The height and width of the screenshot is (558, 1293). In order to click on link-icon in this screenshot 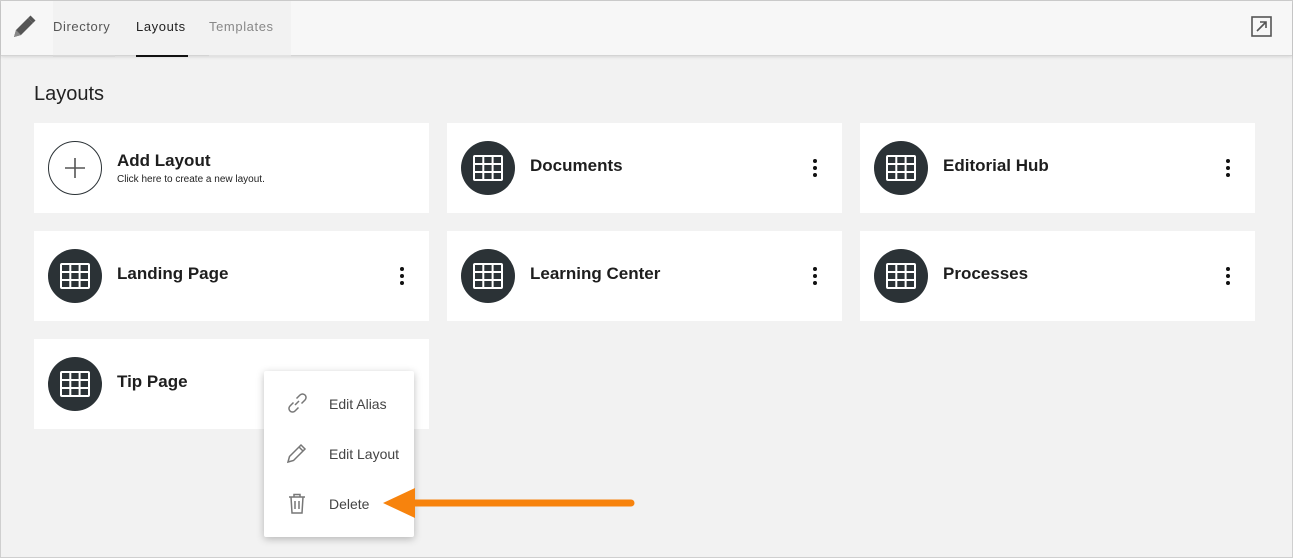, I will do `click(297, 403)`.